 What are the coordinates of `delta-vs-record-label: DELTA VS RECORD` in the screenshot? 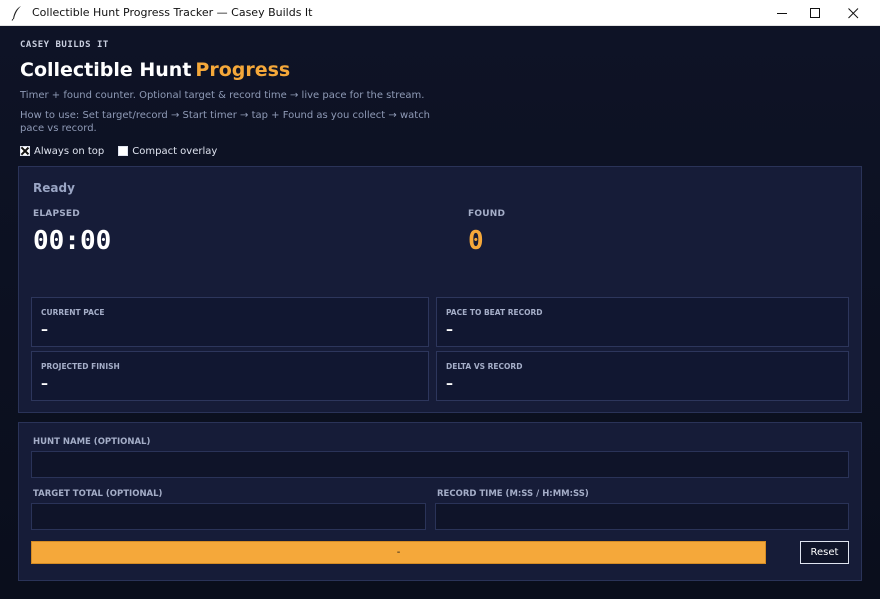 It's located at (484, 366).